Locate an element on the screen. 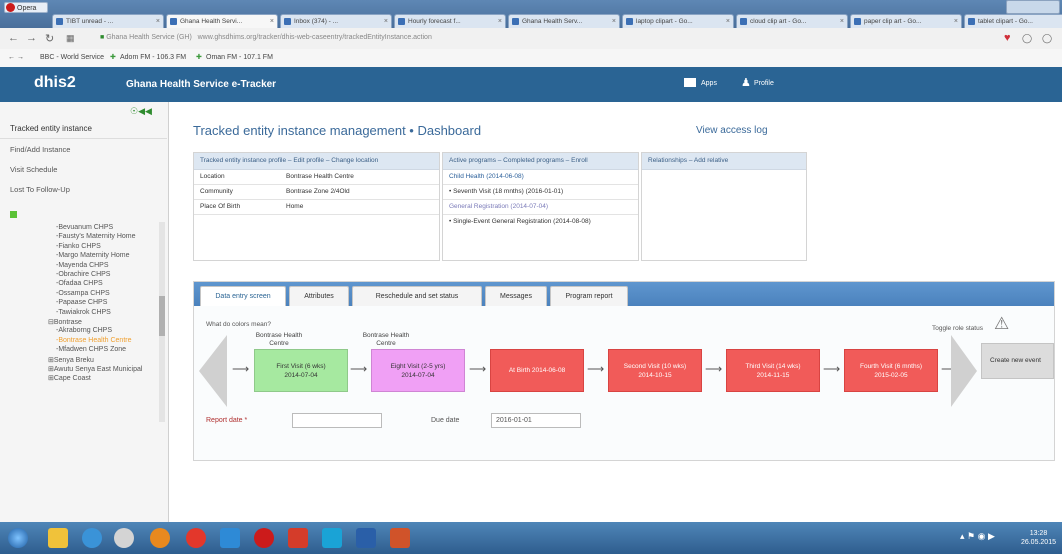  word-icon is located at coordinates (366, 538).